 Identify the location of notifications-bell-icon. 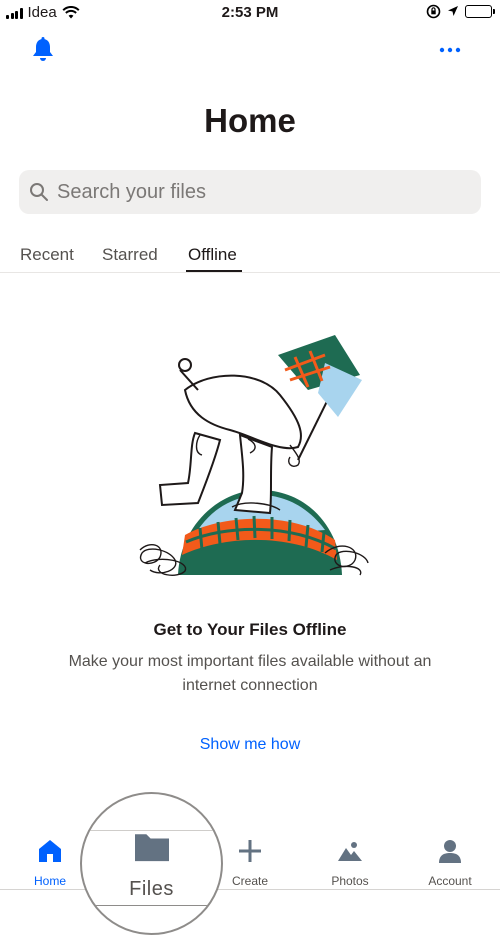
(43, 50).